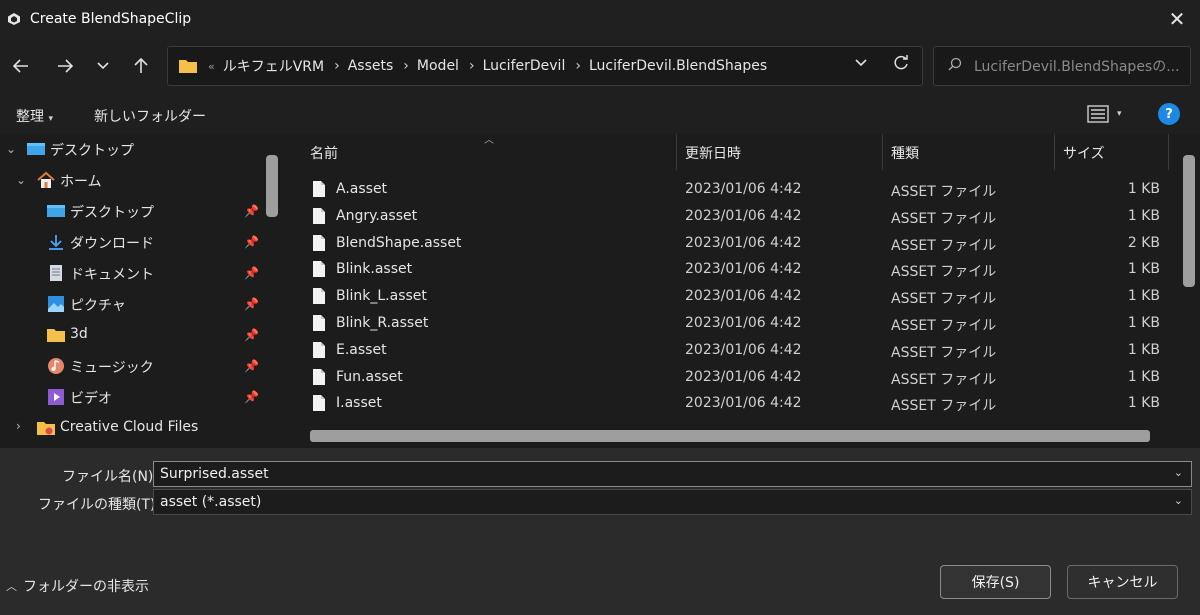 Image resolution: width=1200 pixels, height=615 pixels. Describe the element at coordinates (600, 19) in the screenshot. I see `title-bar: Create BlendShapeClip ✕` at that location.